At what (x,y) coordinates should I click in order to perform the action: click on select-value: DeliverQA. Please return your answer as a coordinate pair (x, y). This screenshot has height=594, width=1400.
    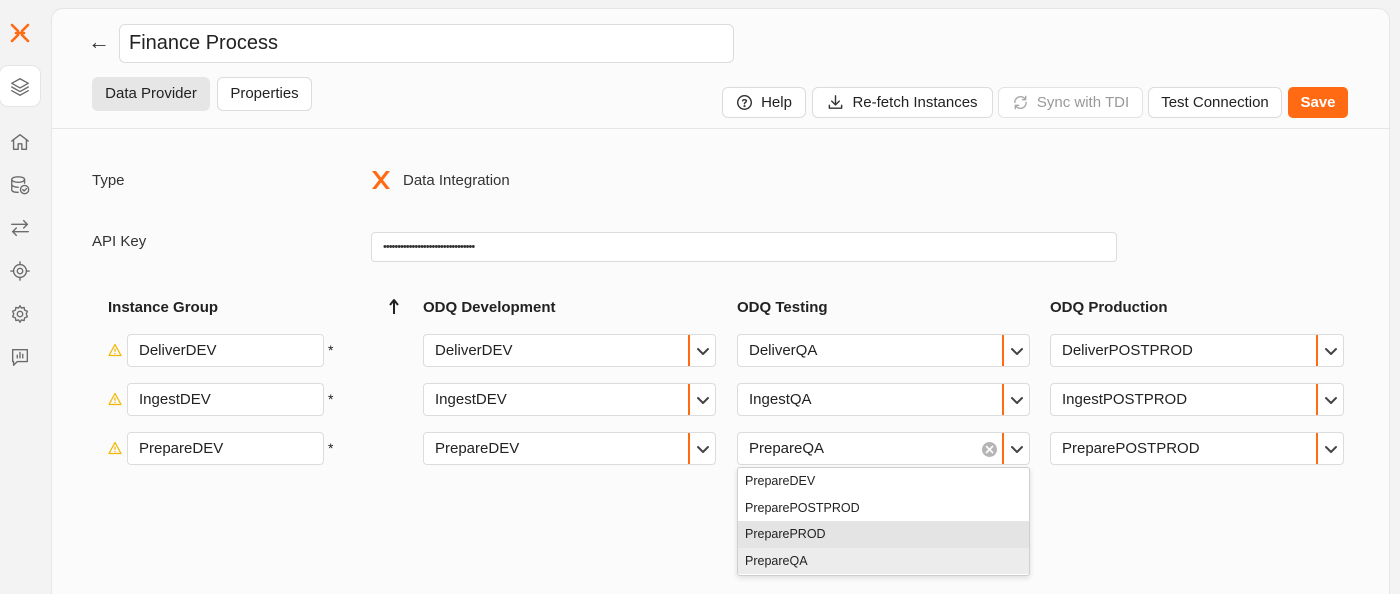
    Looking at the image, I should click on (783, 350).